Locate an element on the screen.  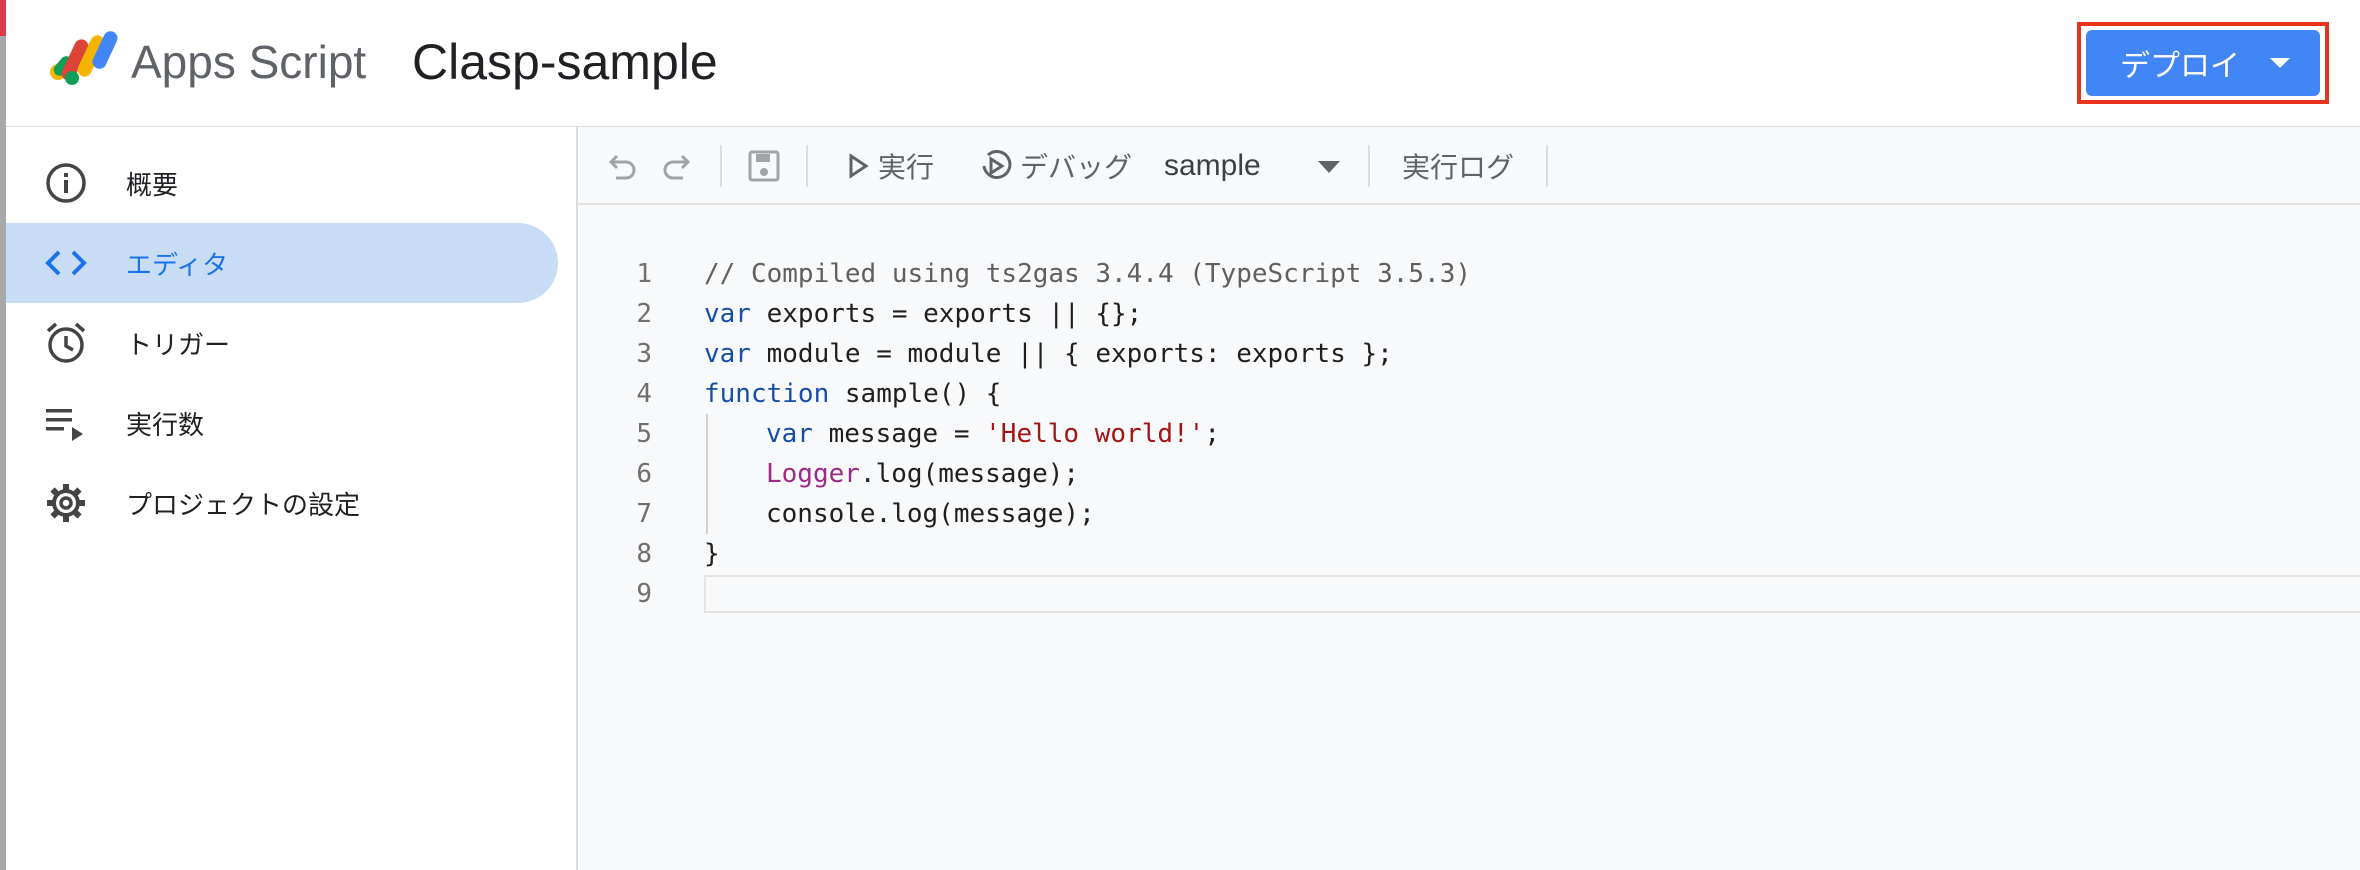
code-string: 'Hello world!' is located at coordinates (1095, 434).